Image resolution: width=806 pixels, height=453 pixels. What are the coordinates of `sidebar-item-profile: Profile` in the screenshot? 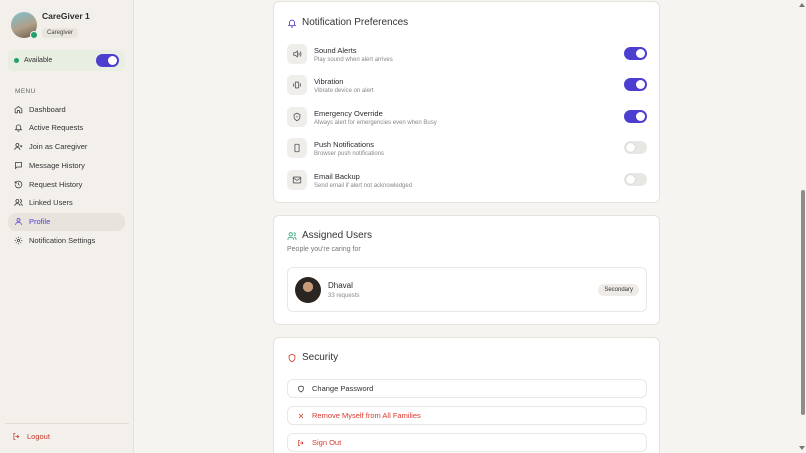 It's located at (66, 221).